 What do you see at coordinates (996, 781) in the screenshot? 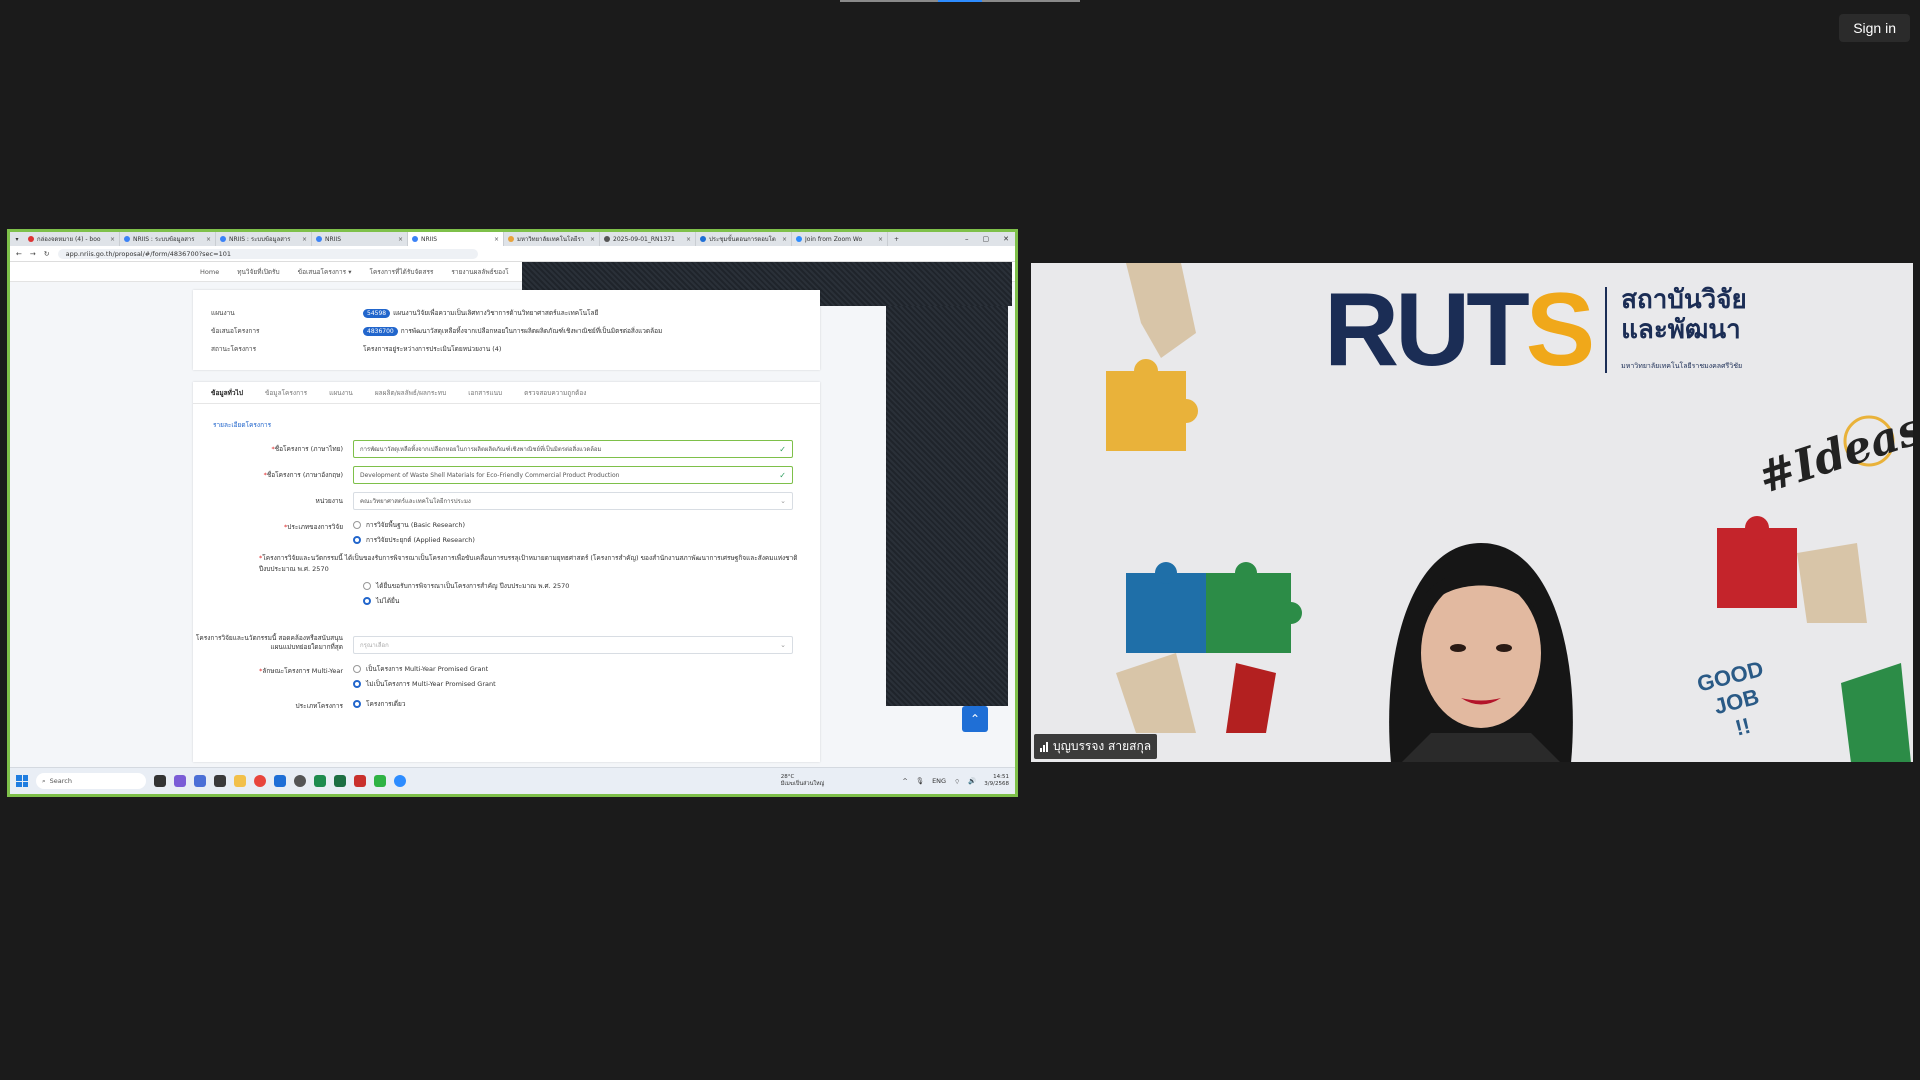
I see `taskbar-clock: 14:51 3/9/2568` at bounding box center [996, 781].